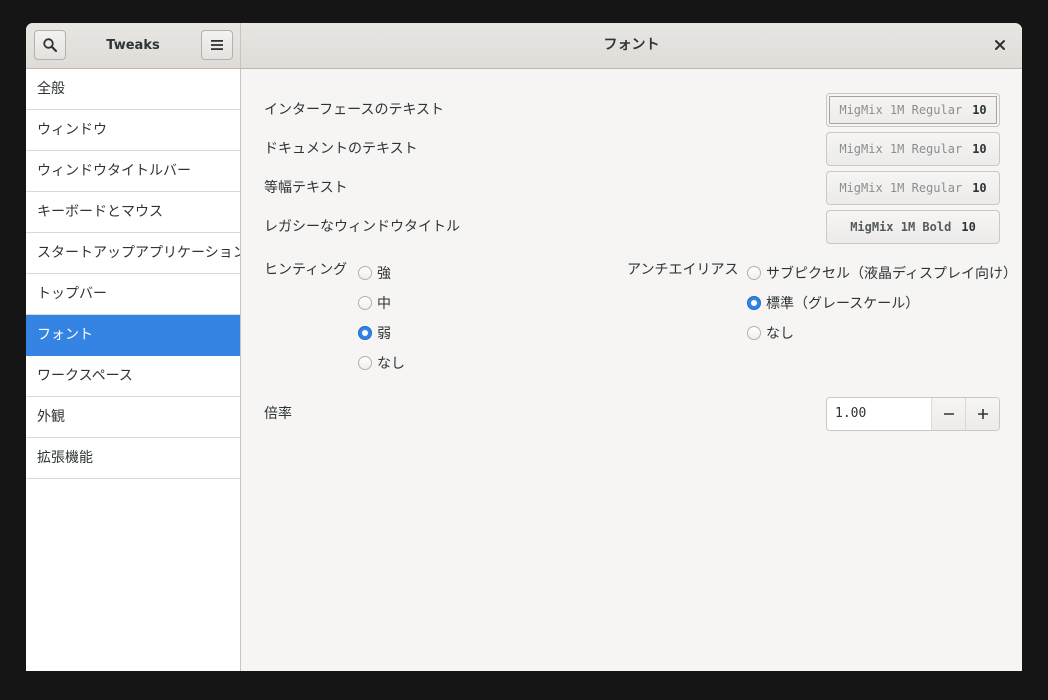 This screenshot has height=700, width=1048. I want to click on search-button, so click(50, 45).